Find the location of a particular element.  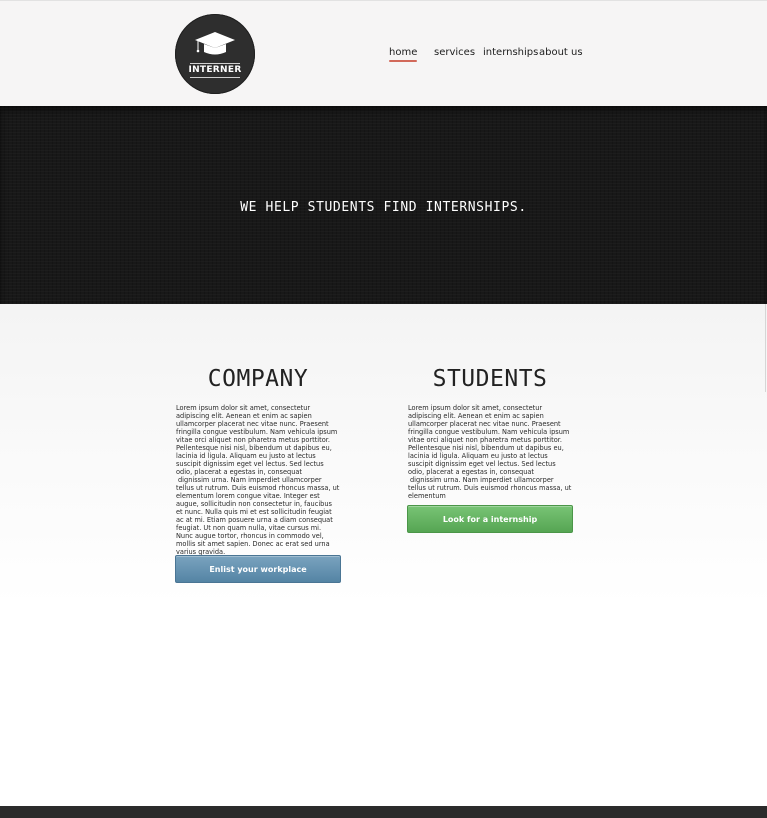

enlist-workplace-button: Enlist your workplace is located at coordinates (258, 569).